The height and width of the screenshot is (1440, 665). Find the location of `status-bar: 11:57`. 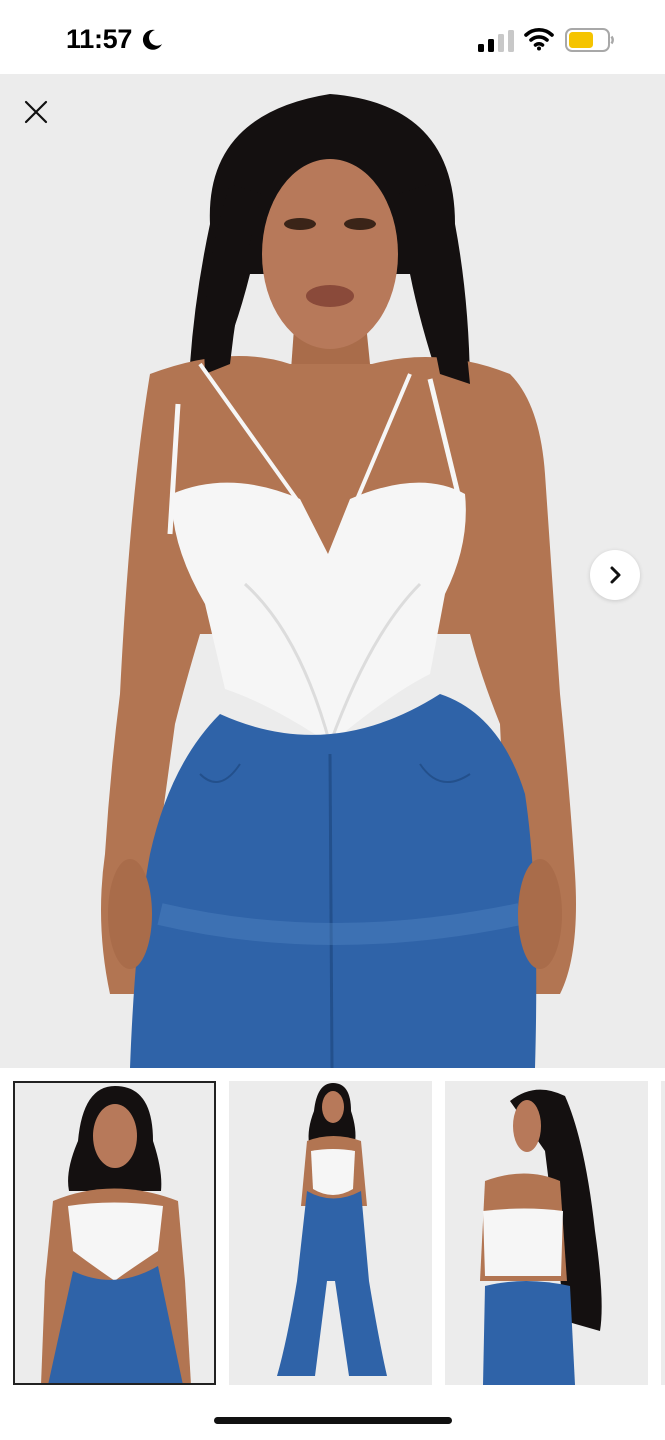

status-bar: 11:57 is located at coordinates (332, 37).